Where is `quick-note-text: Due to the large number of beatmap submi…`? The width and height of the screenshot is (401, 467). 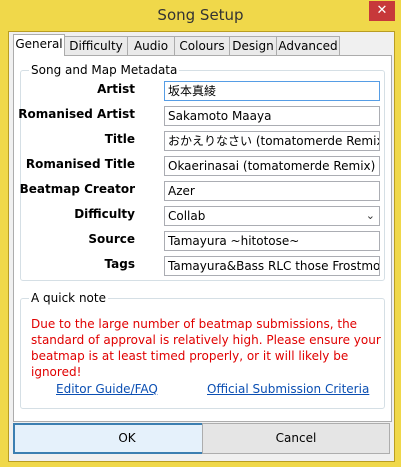
quick-note-text: Due to the large number of beatmap submi… is located at coordinates (206, 348).